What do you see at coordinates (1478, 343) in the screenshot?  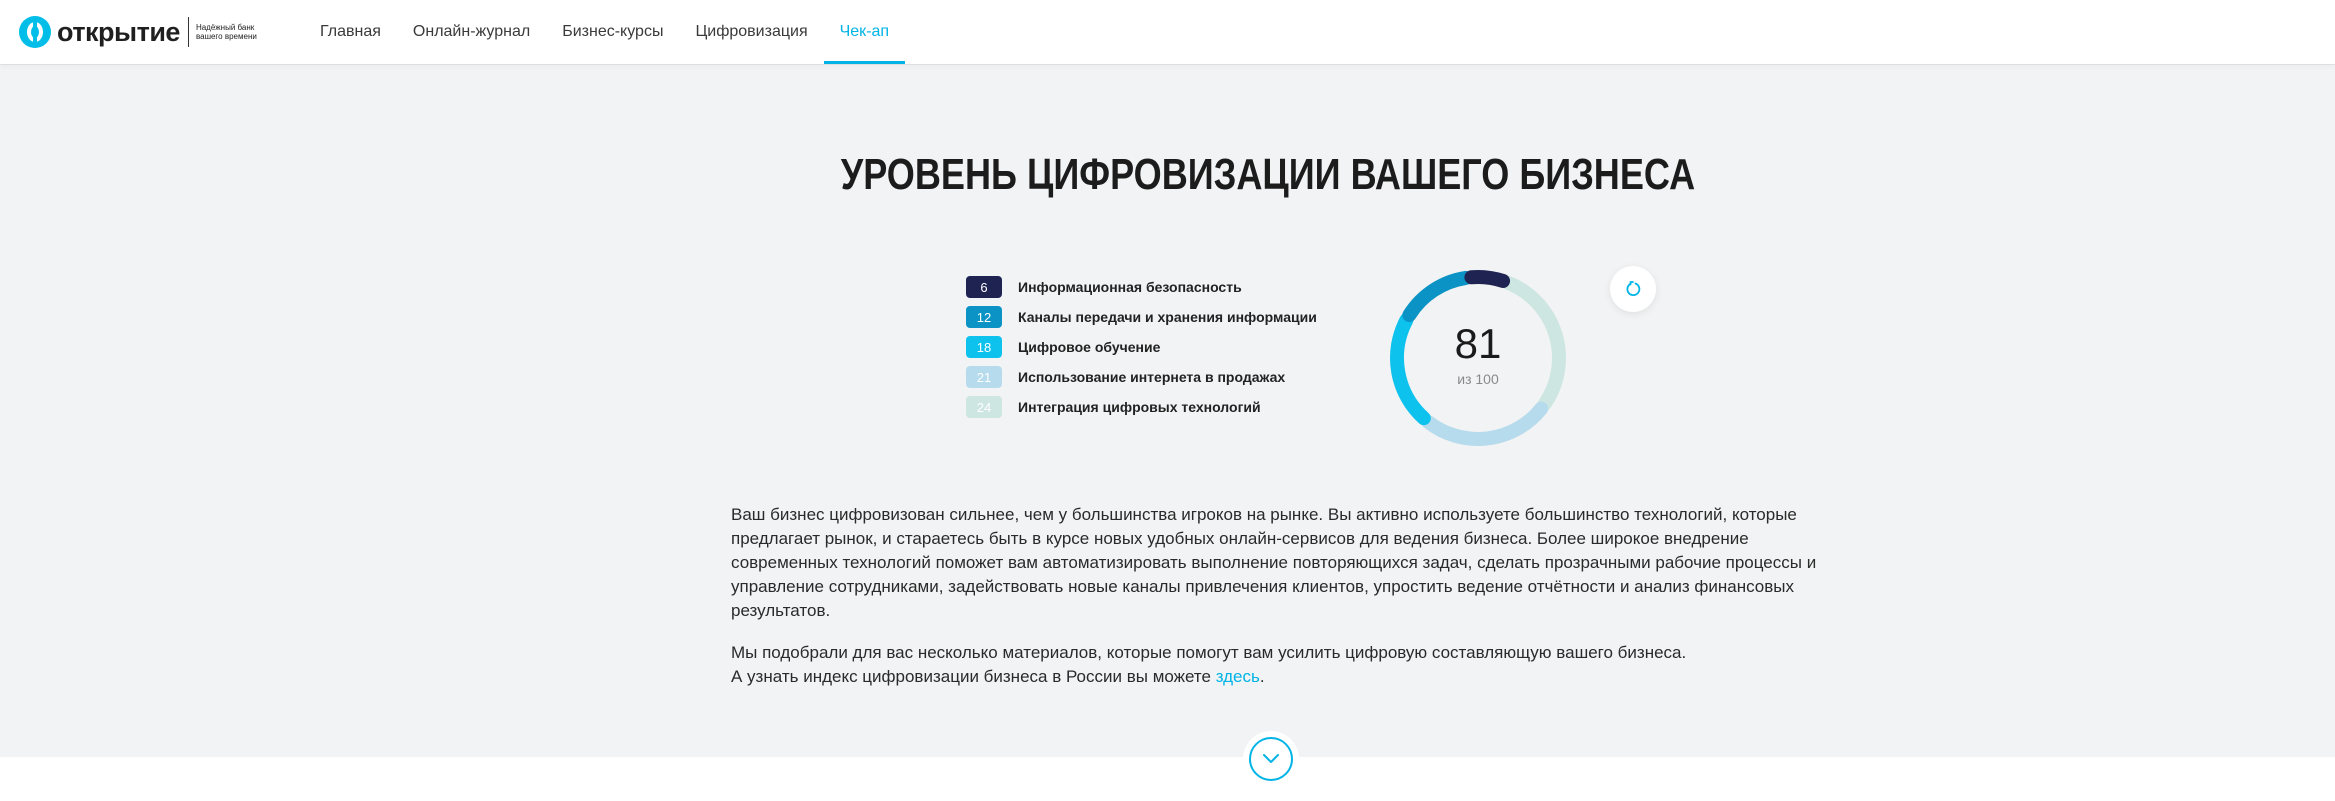 I see `score-value: 81` at bounding box center [1478, 343].